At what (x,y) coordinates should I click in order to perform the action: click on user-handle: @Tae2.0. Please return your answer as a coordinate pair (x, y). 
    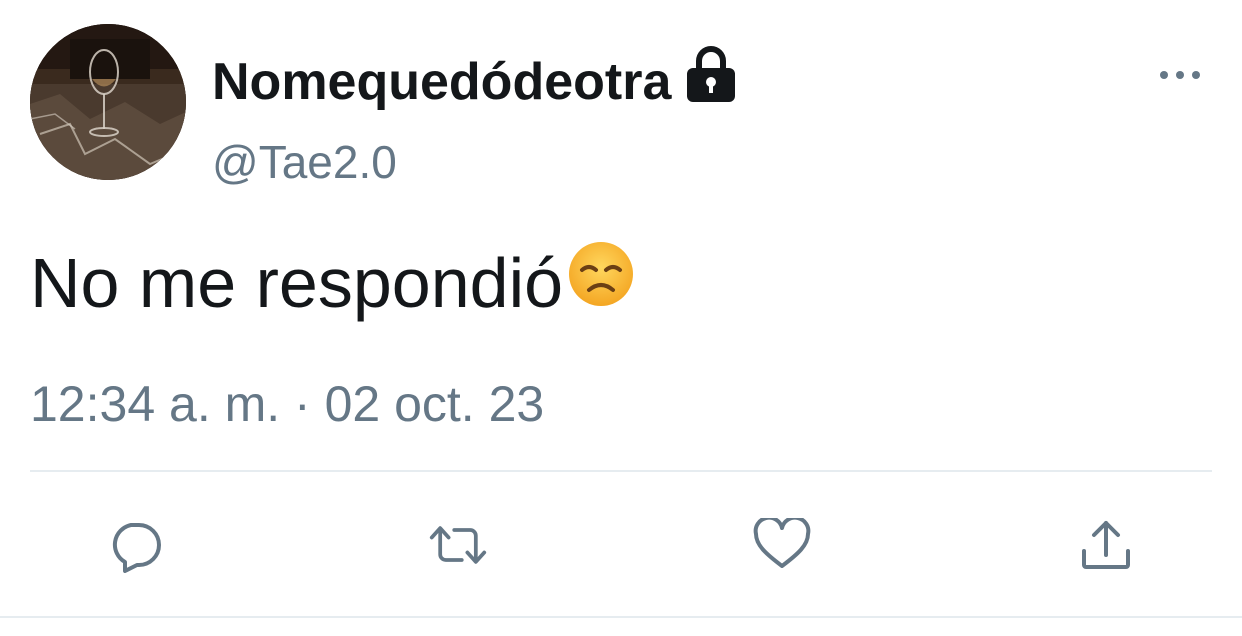
    Looking at the image, I should click on (304, 162).